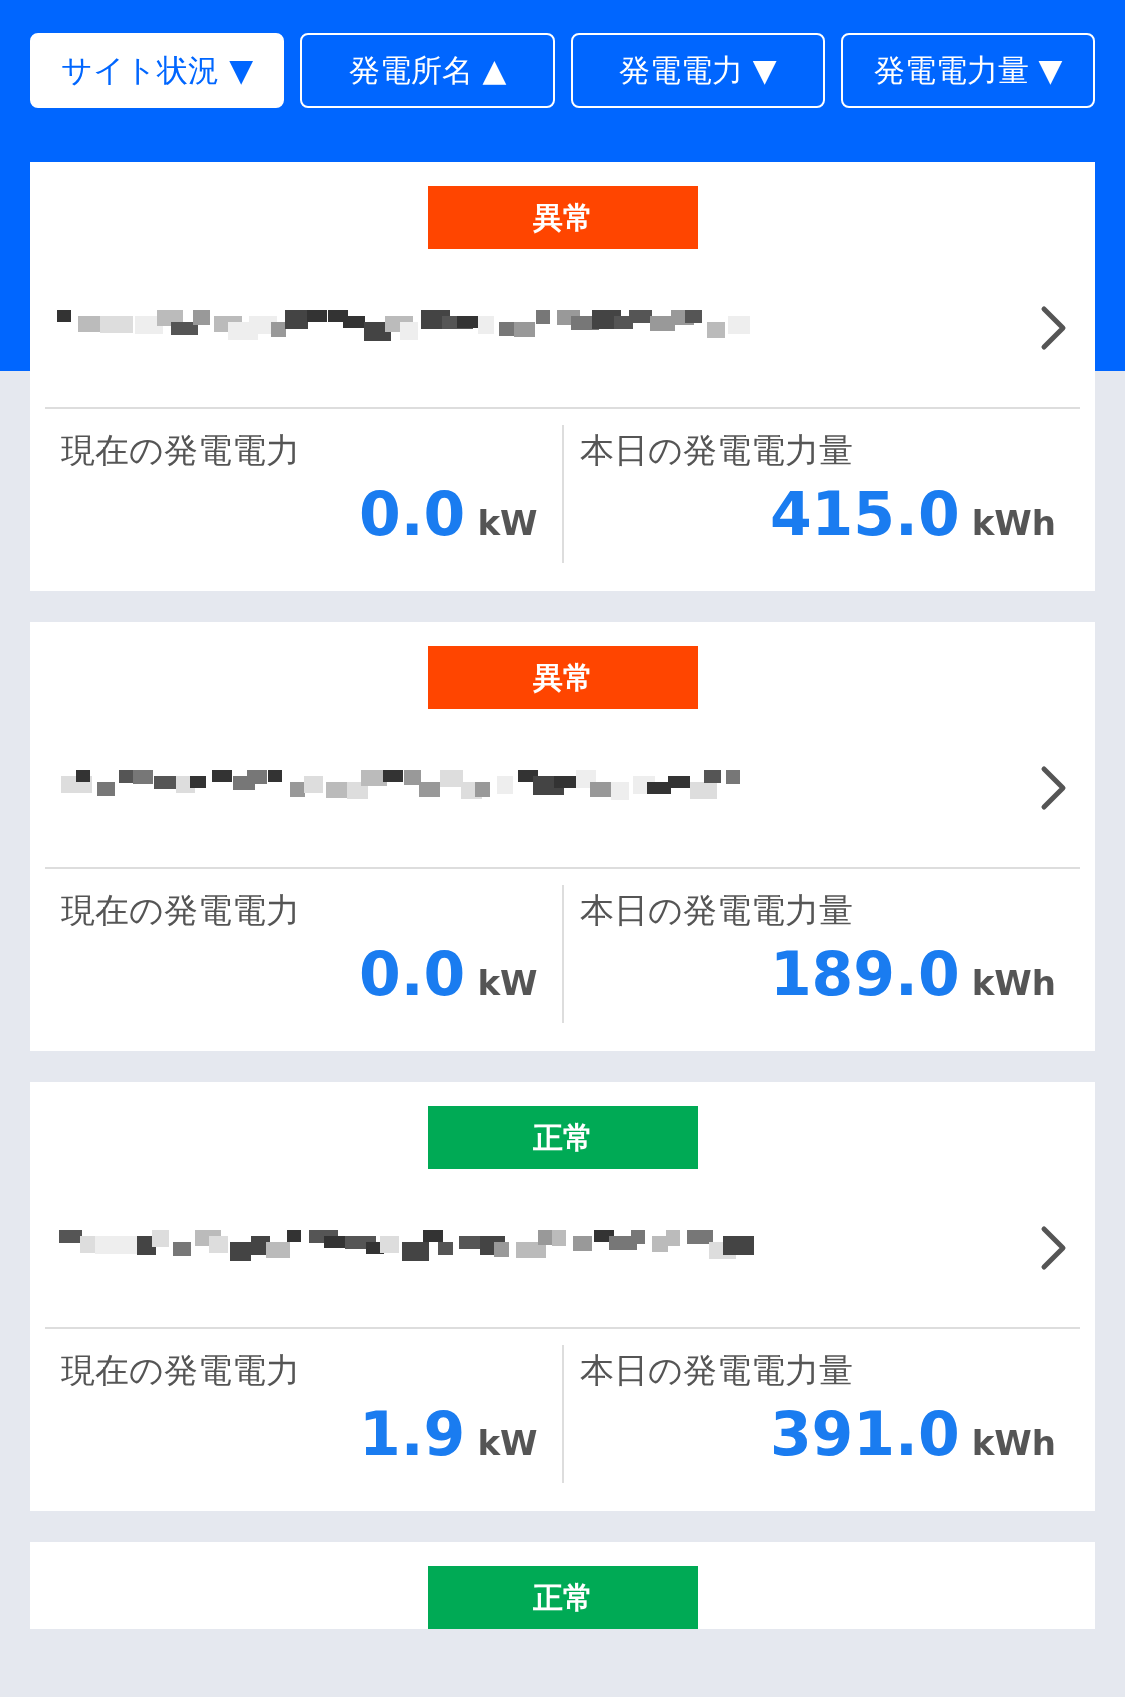 This screenshot has height=1697, width=1125. What do you see at coordinates (864, 973) in the screenshot?
I see `stat-value: 189.0` at bounding box center [864, 973].